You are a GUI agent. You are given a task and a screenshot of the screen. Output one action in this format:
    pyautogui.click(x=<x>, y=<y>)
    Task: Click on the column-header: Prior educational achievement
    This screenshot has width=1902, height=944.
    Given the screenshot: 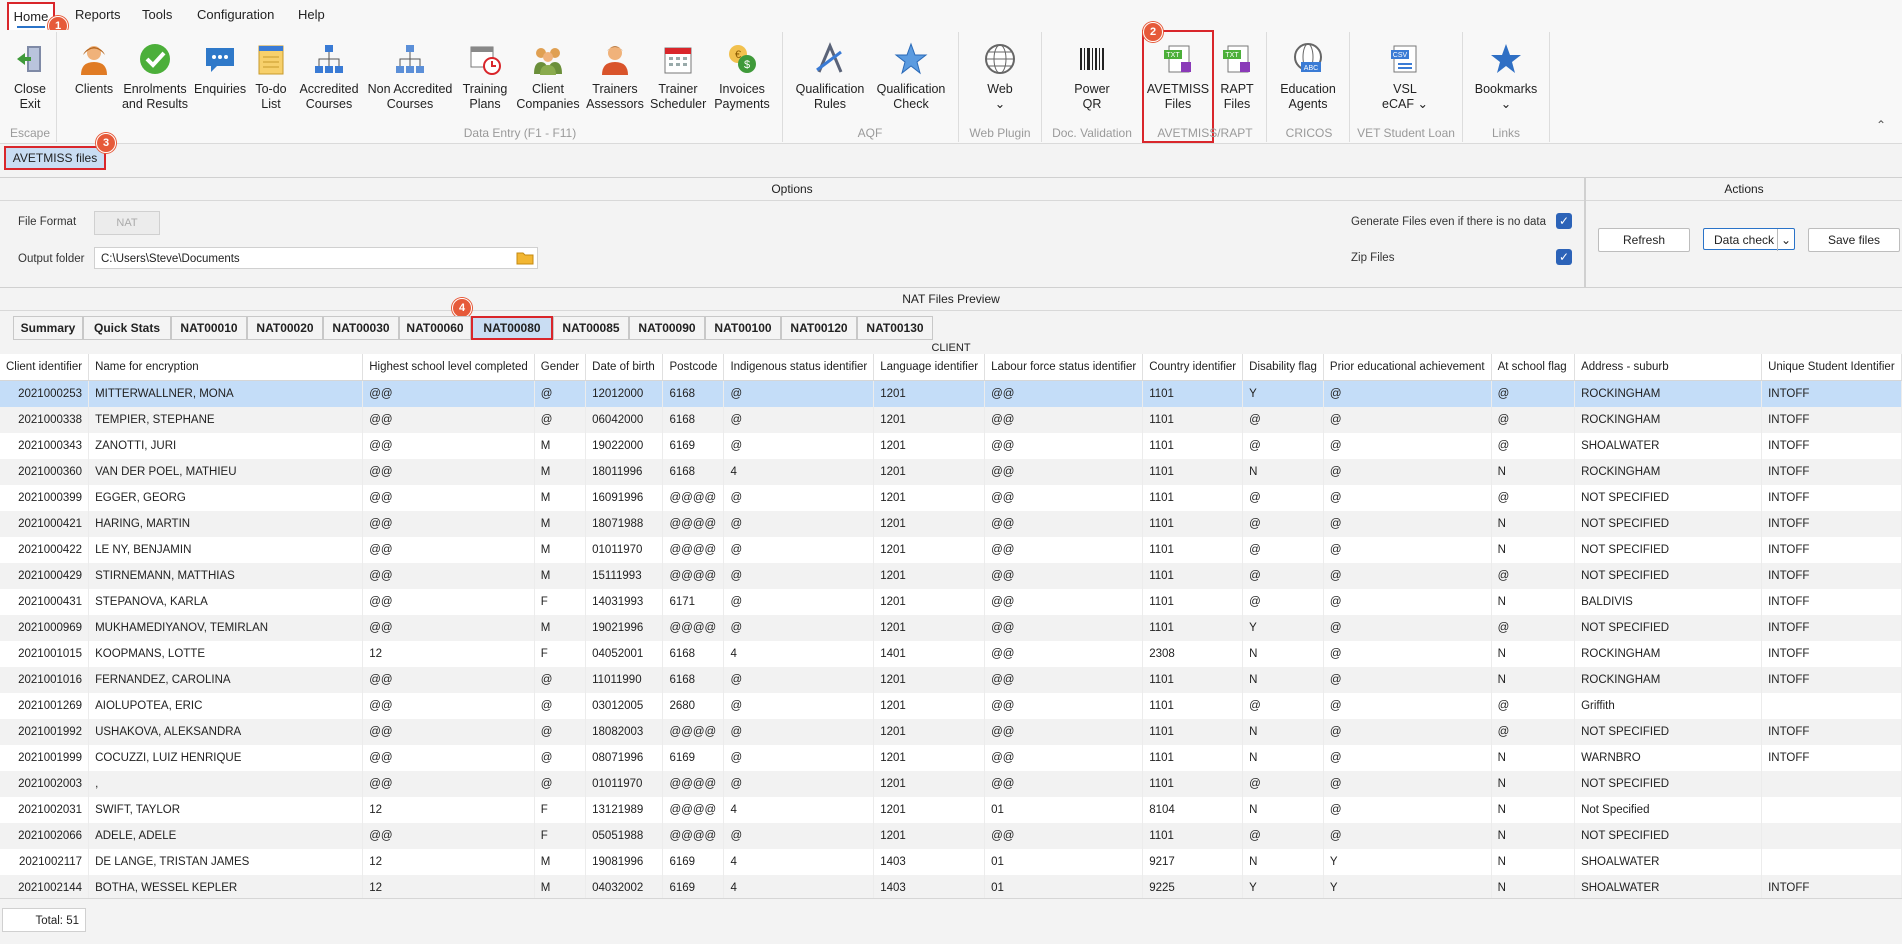 What is the action you would take?
    pyautogui.click(x=1407, y=367)
    